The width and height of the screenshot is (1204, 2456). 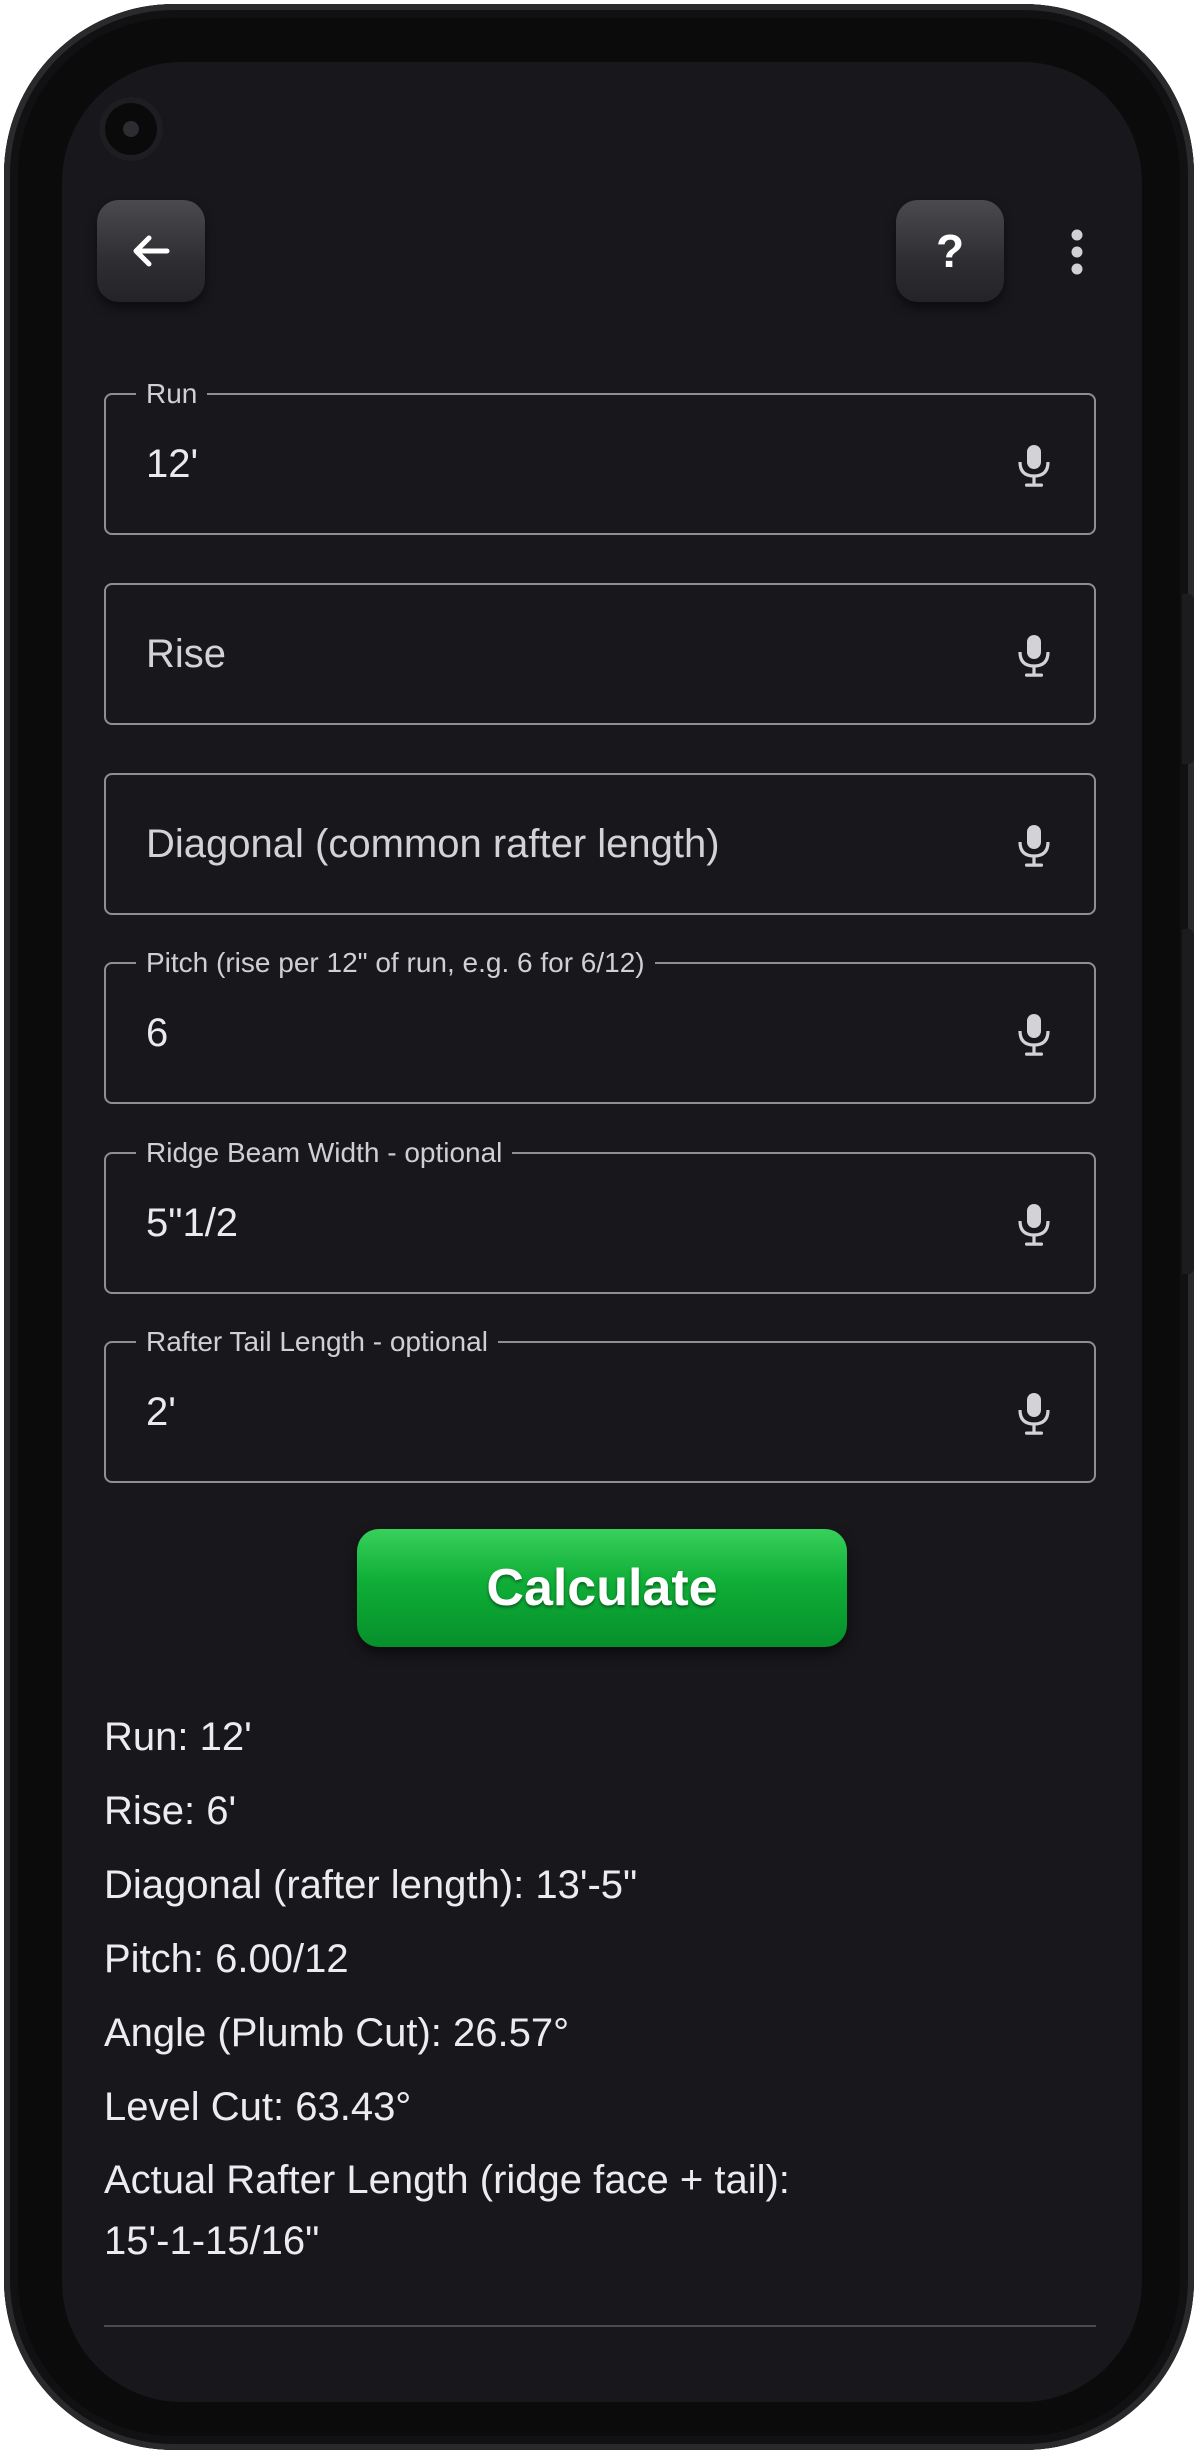 I want to click on help-button: ?, so click(x=950, y=251).